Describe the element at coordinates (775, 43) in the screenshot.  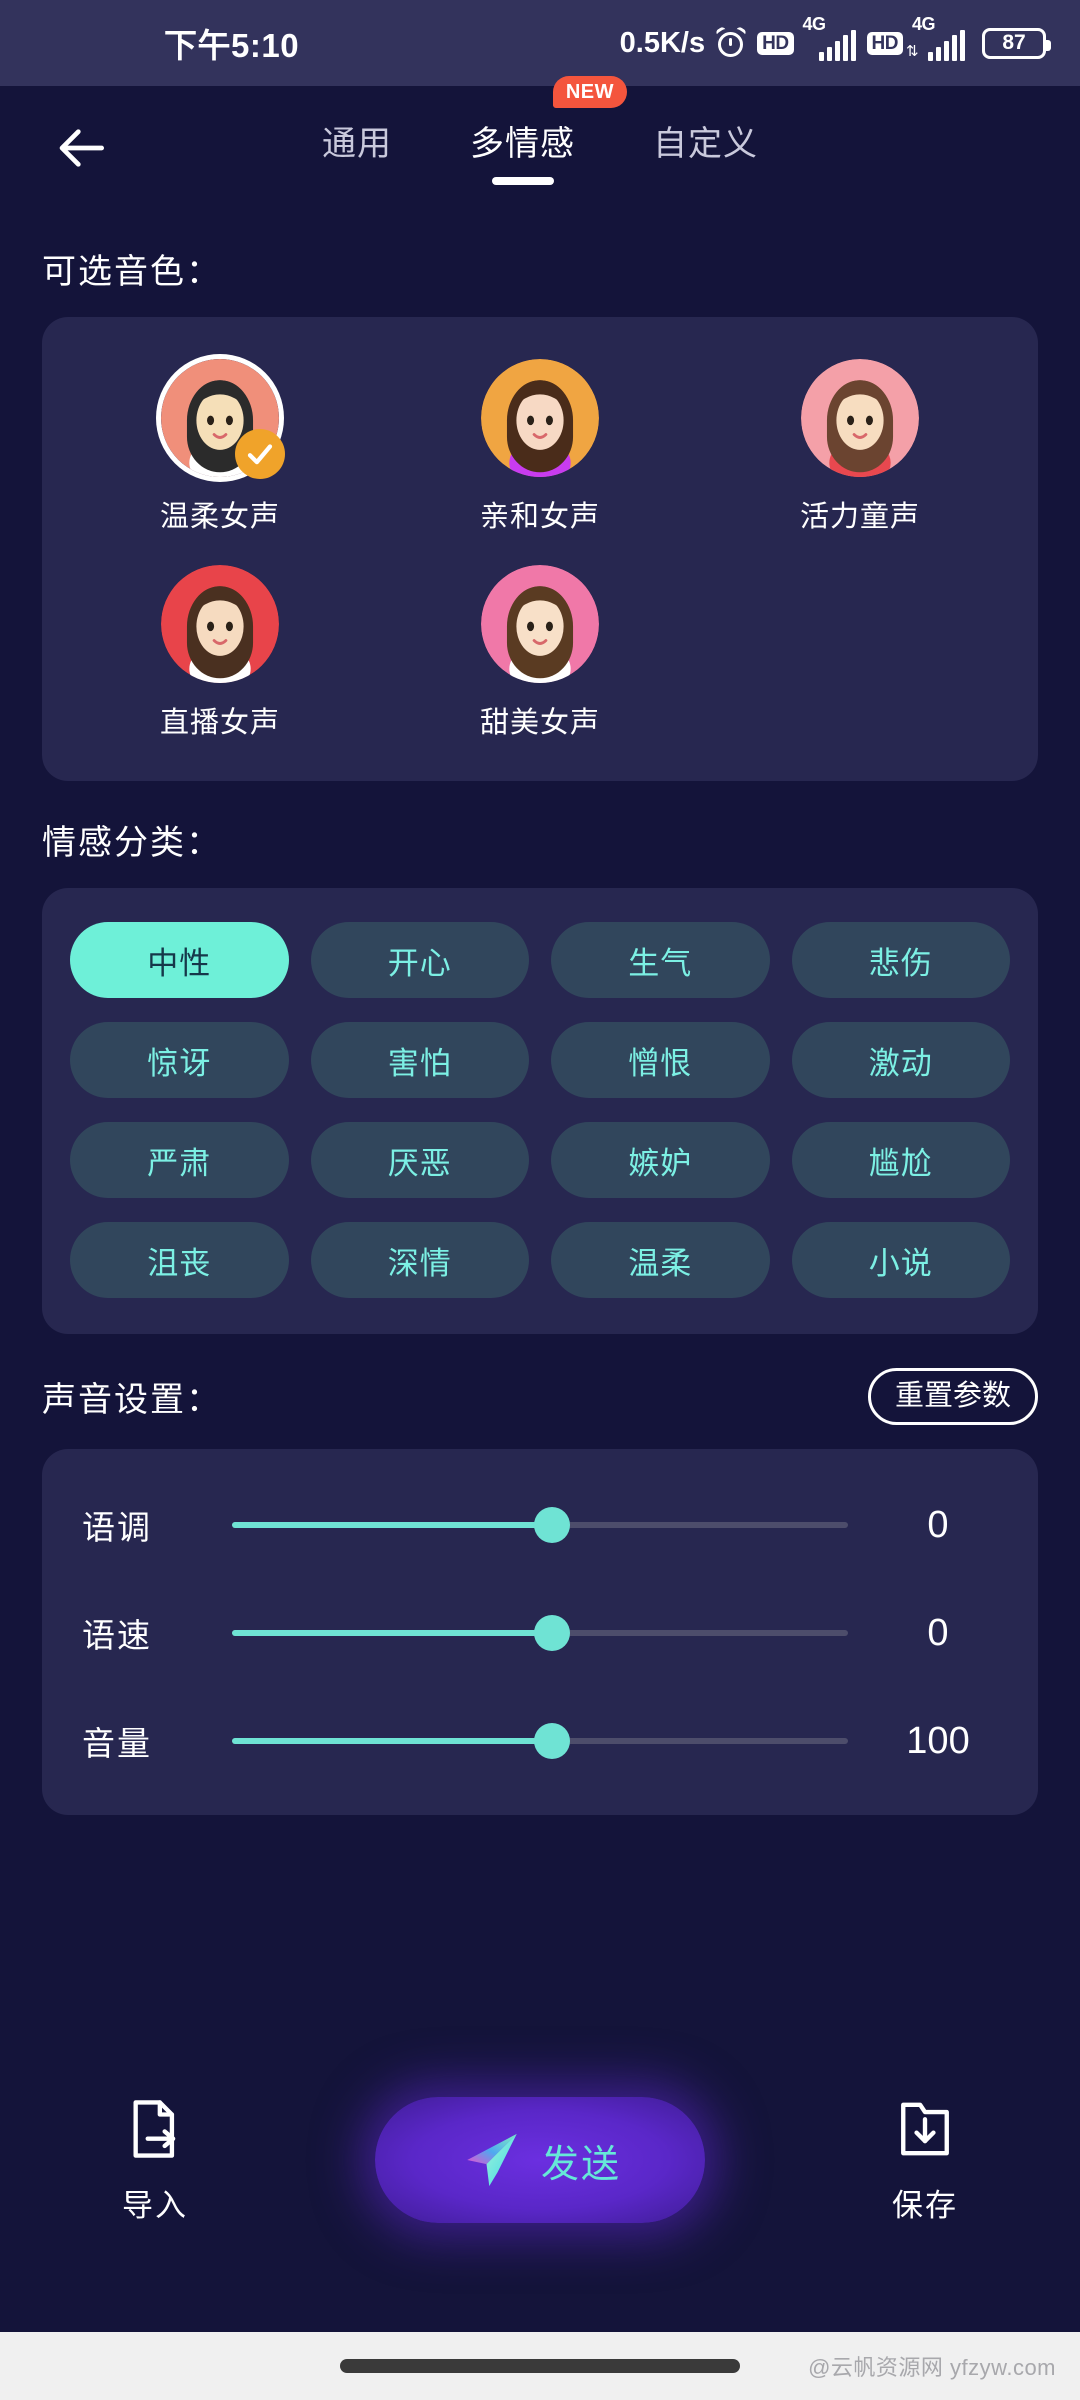
I see `hd-icon-1: HD` at that location.